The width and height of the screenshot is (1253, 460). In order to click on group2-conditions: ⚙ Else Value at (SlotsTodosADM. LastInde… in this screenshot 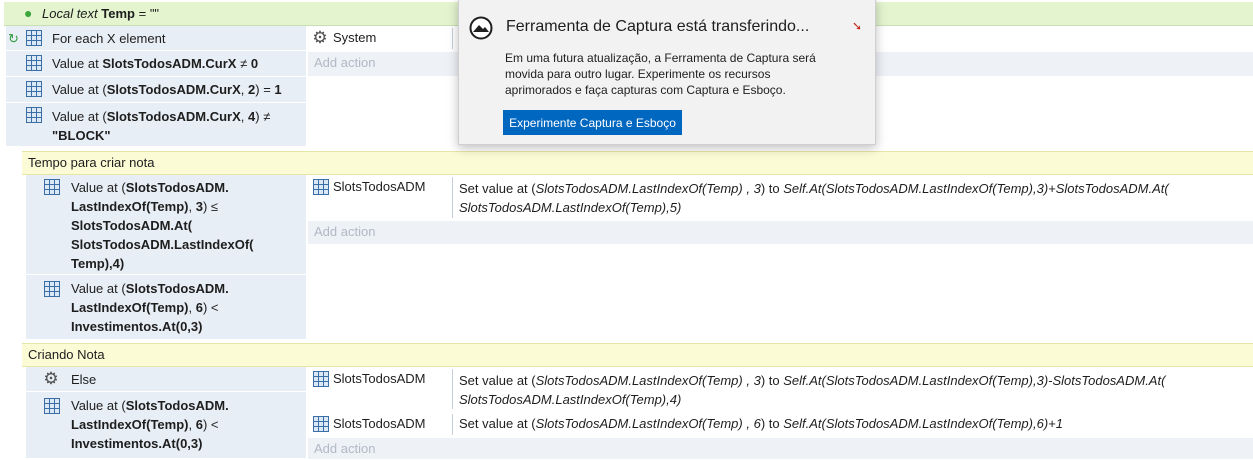, I will do `click(166, 413)`.